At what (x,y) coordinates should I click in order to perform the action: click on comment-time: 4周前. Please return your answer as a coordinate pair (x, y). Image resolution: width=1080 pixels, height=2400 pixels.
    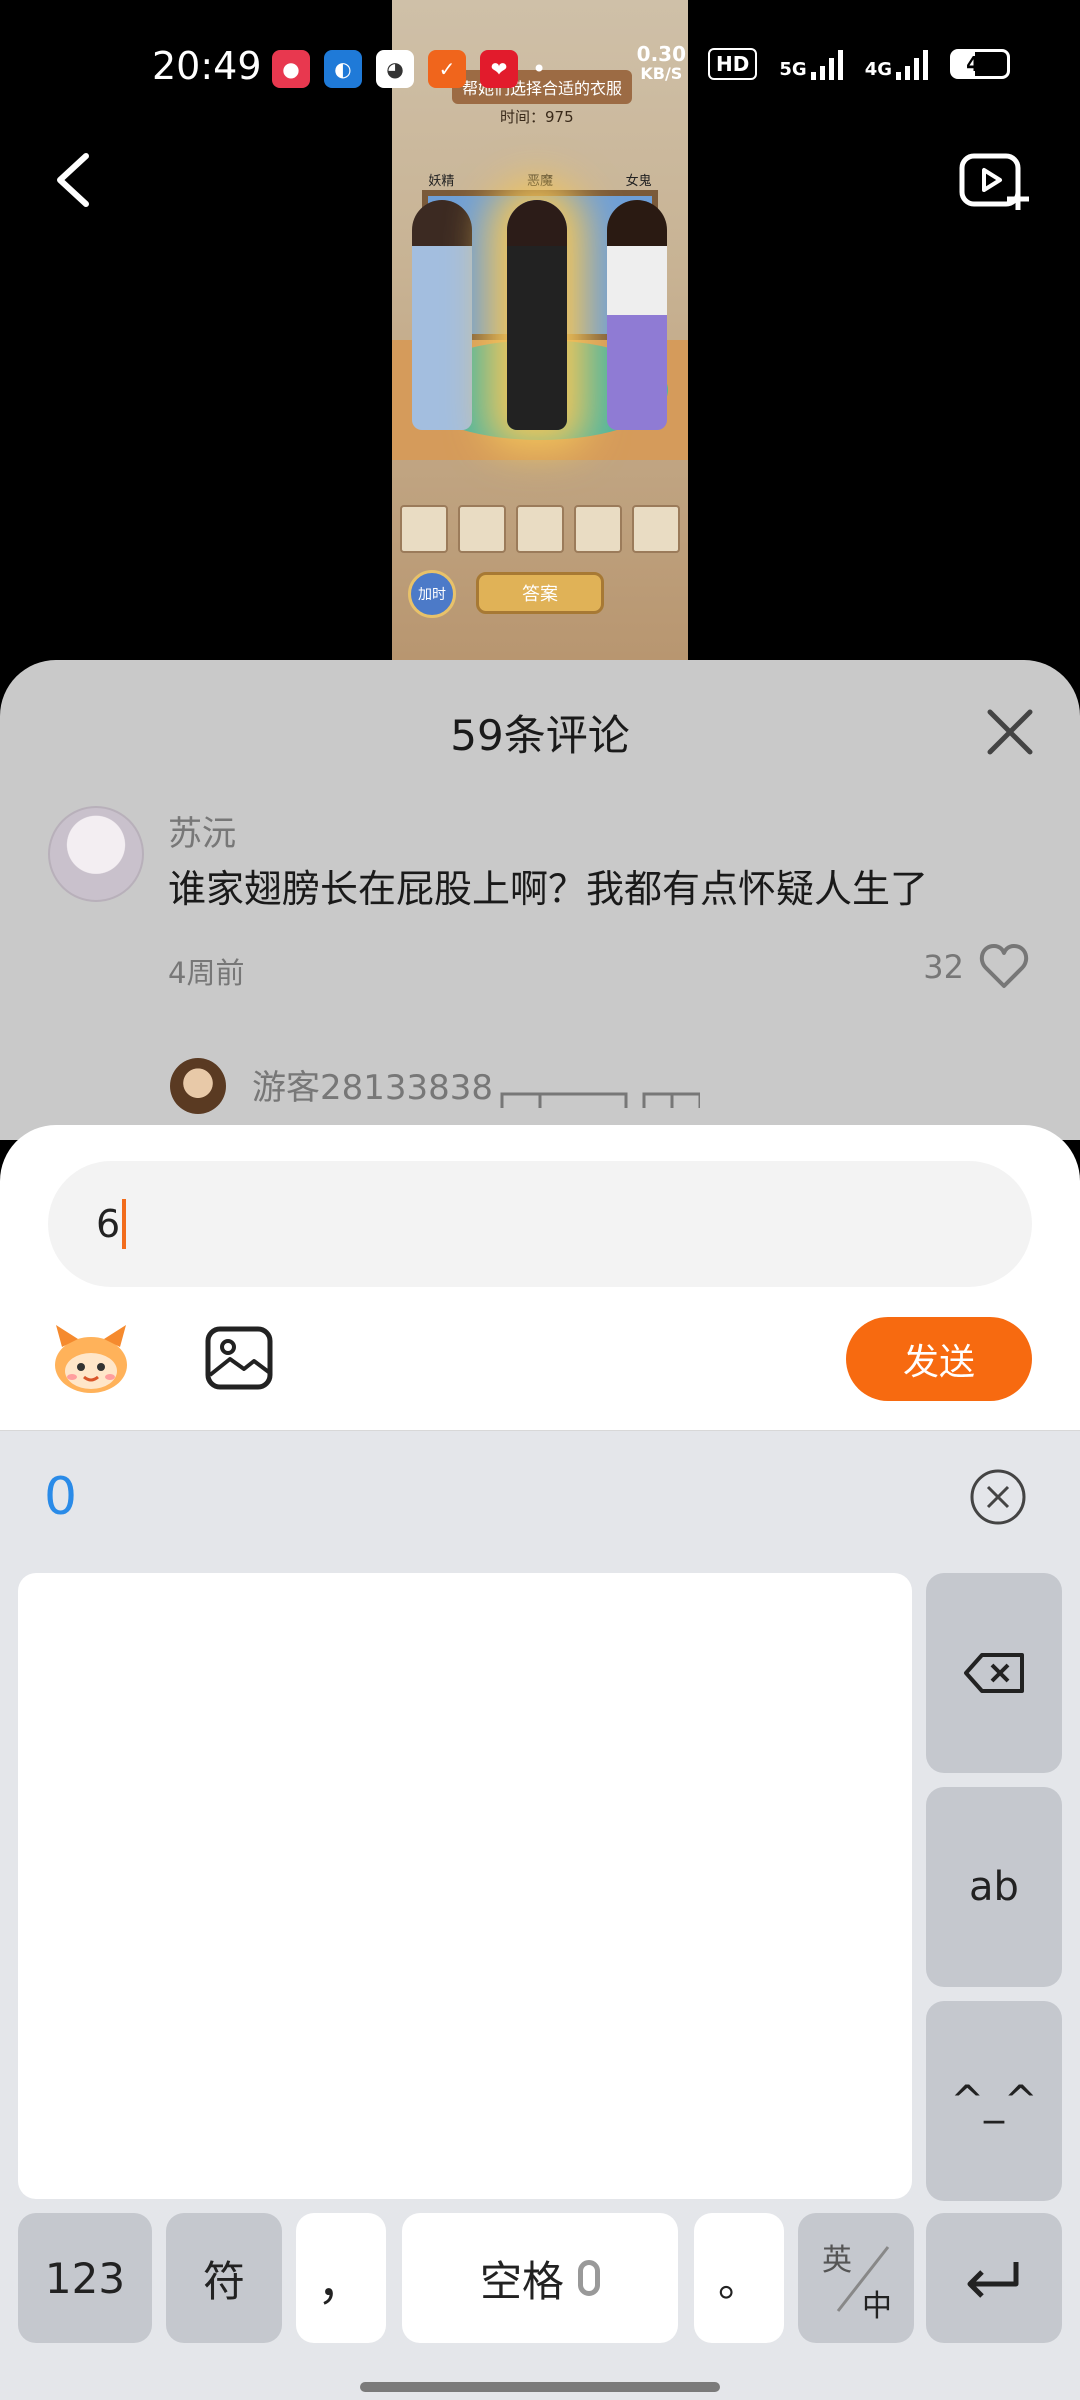
    Looking at the image, I should click on (206, 973).